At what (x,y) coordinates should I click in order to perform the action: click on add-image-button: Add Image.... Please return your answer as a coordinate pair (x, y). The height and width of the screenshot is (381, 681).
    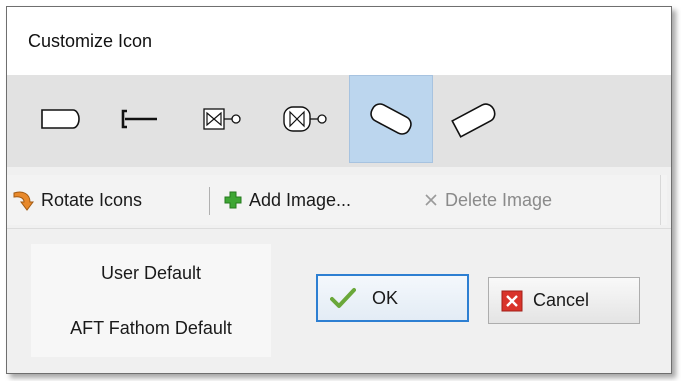
    Looking at the image, I should click on (287, 200).